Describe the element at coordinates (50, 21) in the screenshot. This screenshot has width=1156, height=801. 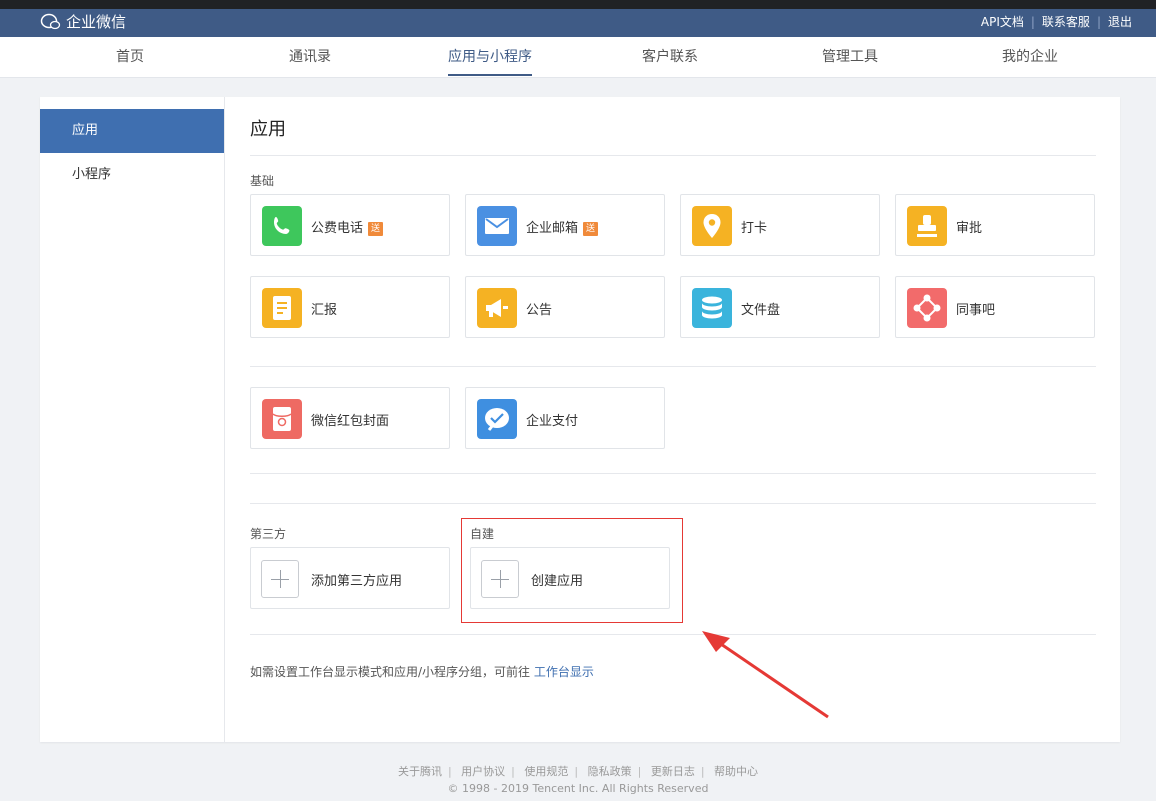
I see `wecom-logo-icon` at that location.